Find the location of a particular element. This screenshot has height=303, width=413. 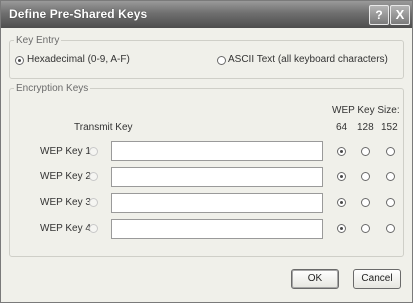

dialog-title: Define Pre-Shared Keys is located at coordinates (78, 14).